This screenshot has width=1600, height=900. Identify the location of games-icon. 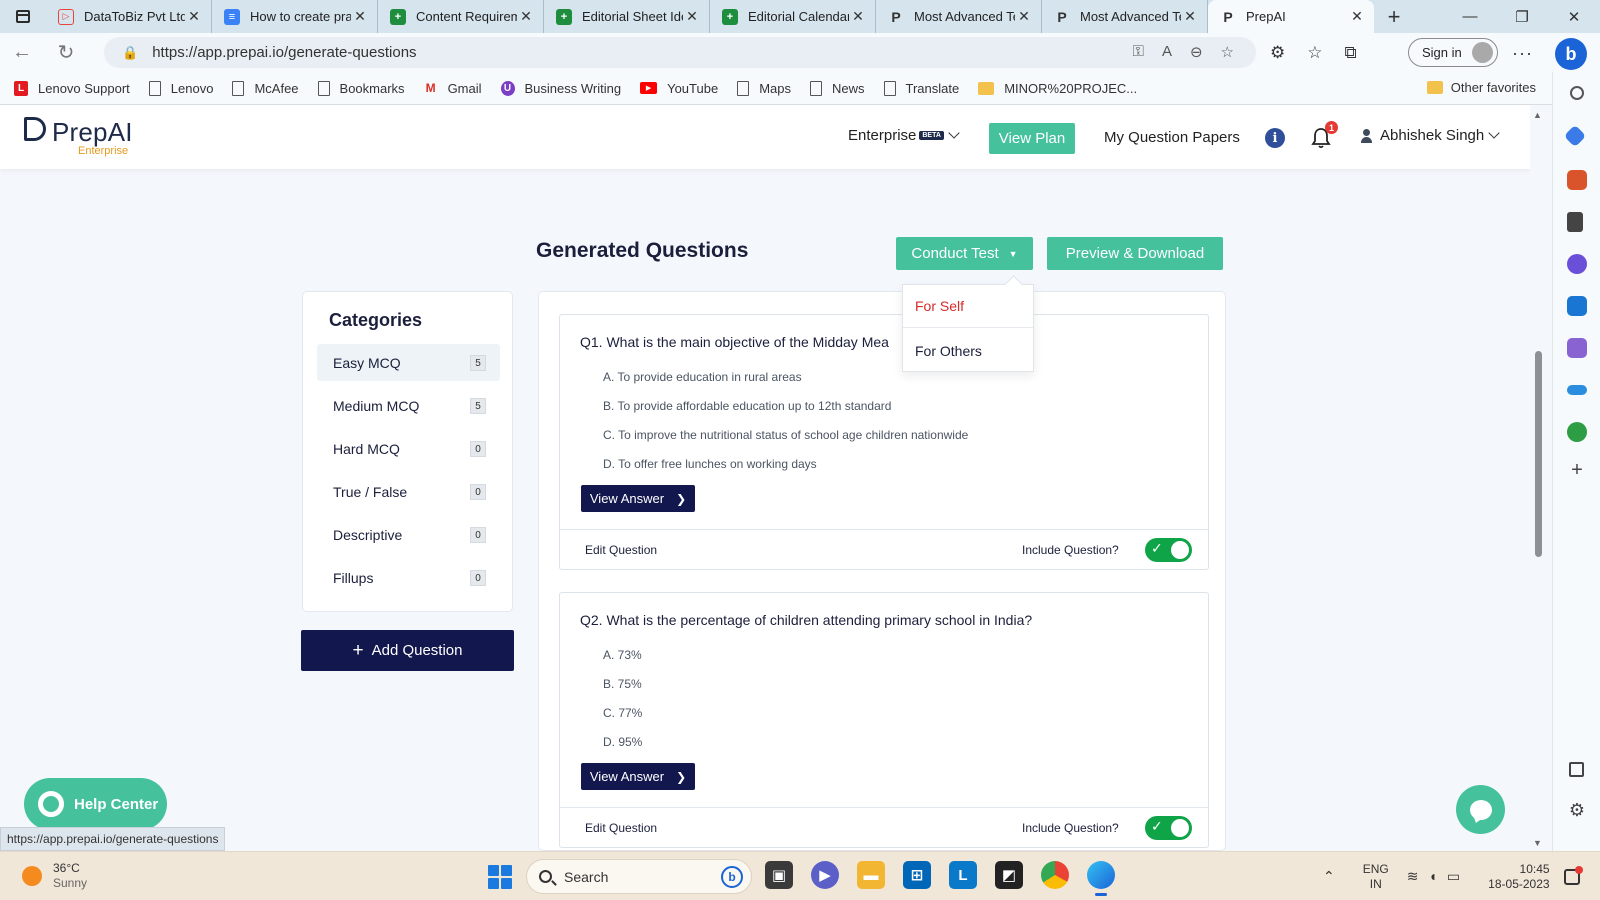
(1575, 222).